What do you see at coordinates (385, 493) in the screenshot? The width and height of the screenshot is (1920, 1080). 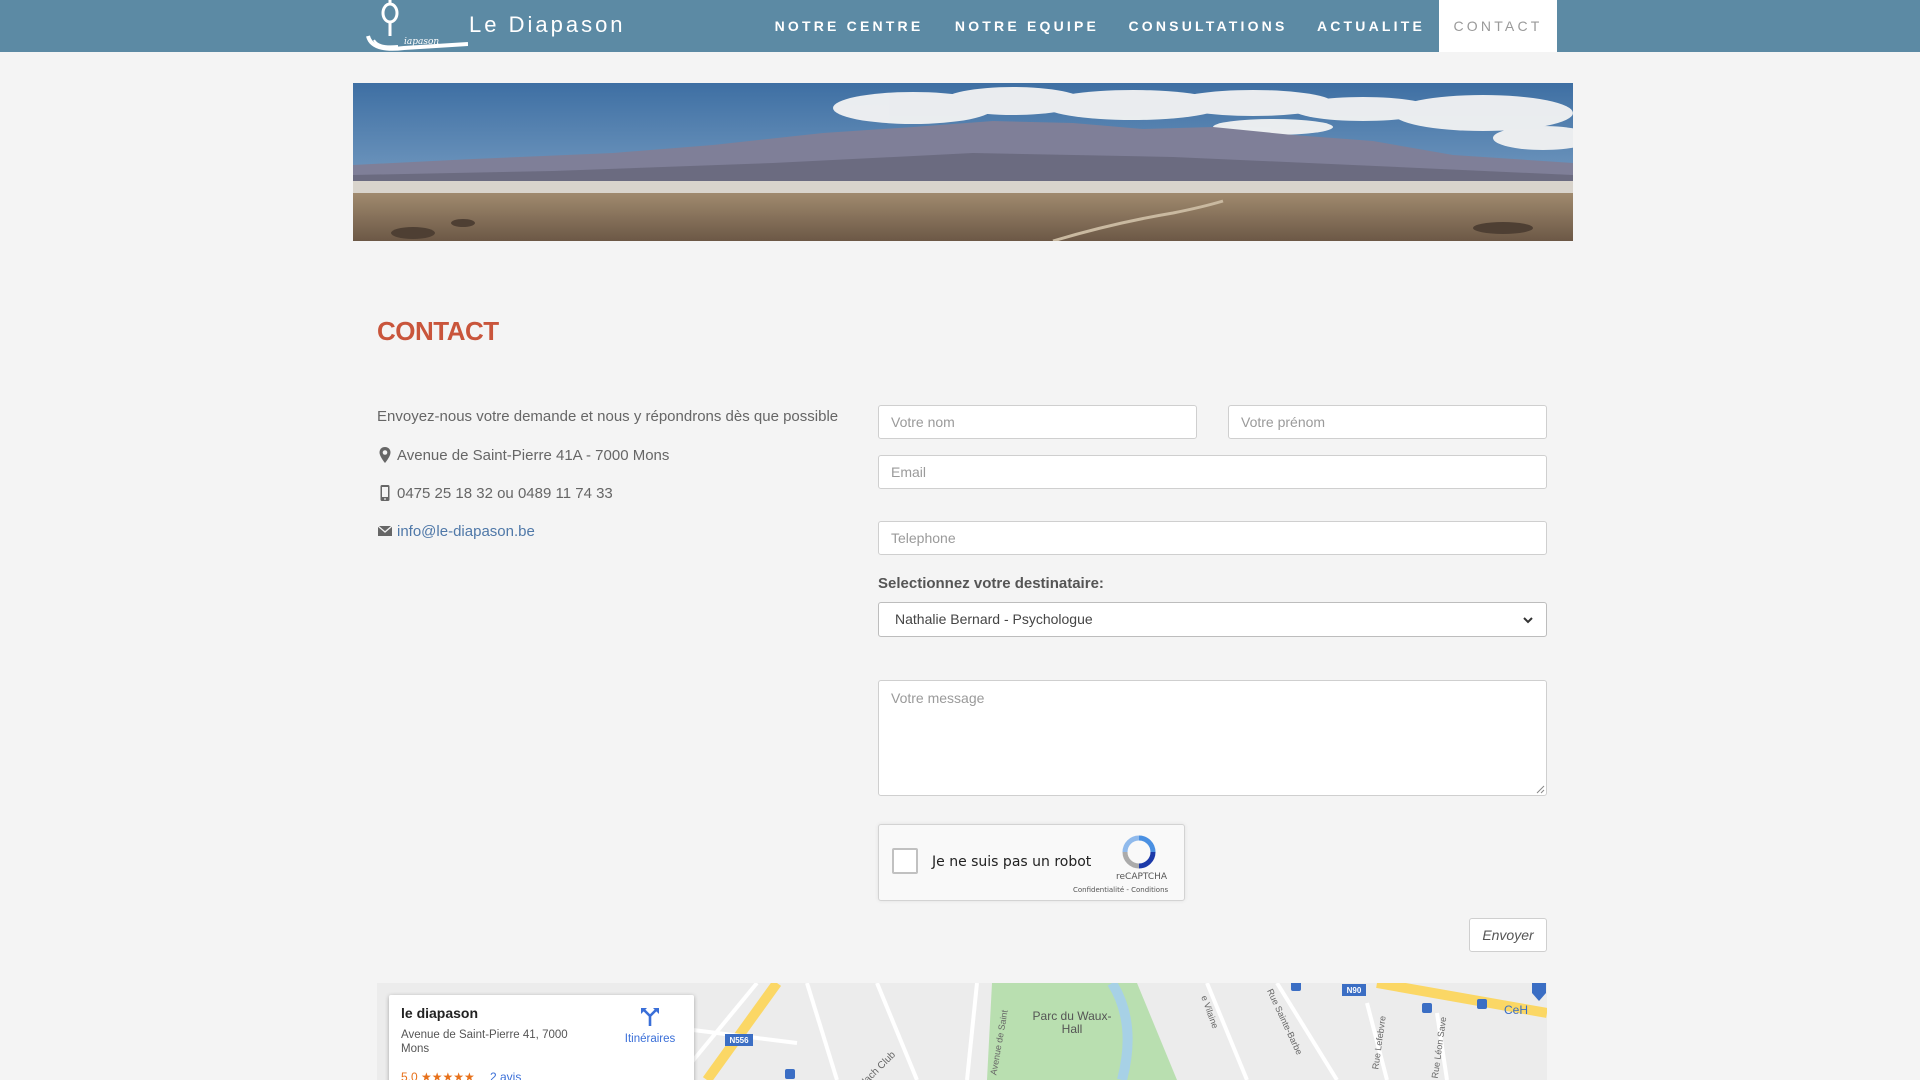 I see `mobile-phone-icon` at bounding box center [385, 493].